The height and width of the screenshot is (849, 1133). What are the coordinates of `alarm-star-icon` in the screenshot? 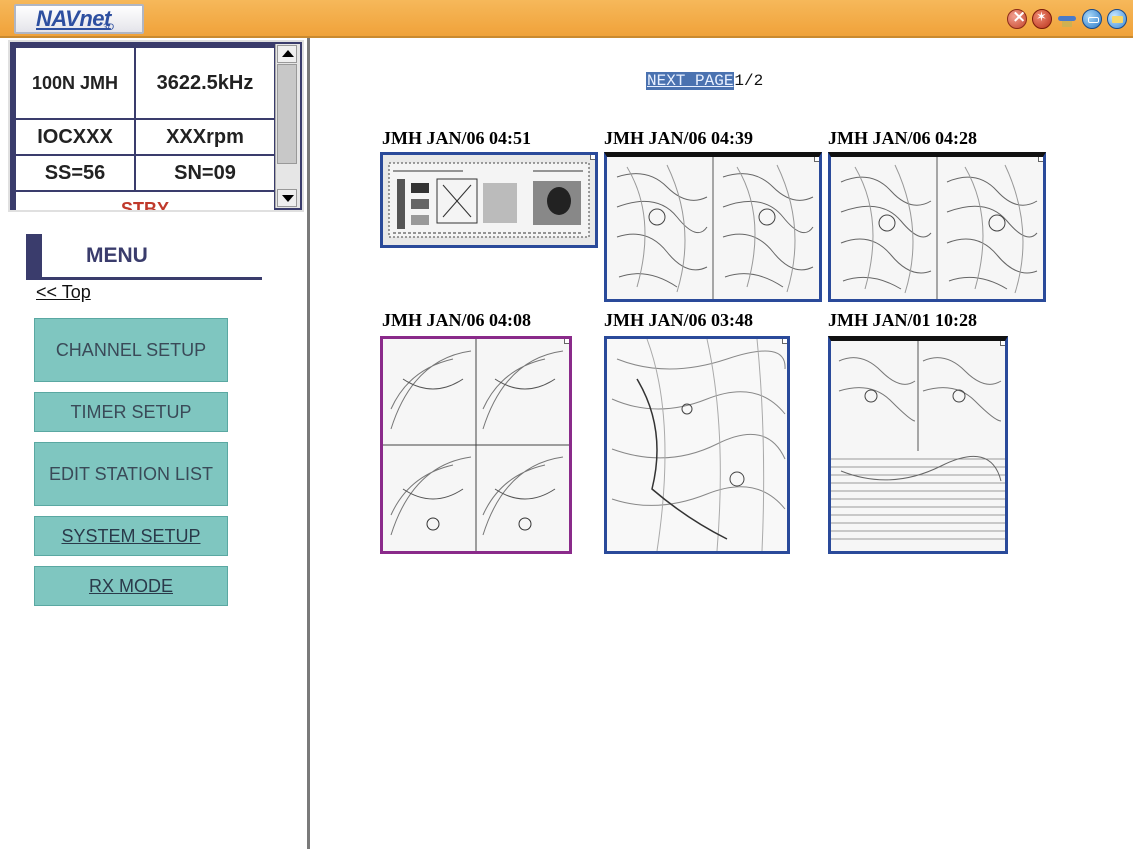 It's located at (1042, 19).